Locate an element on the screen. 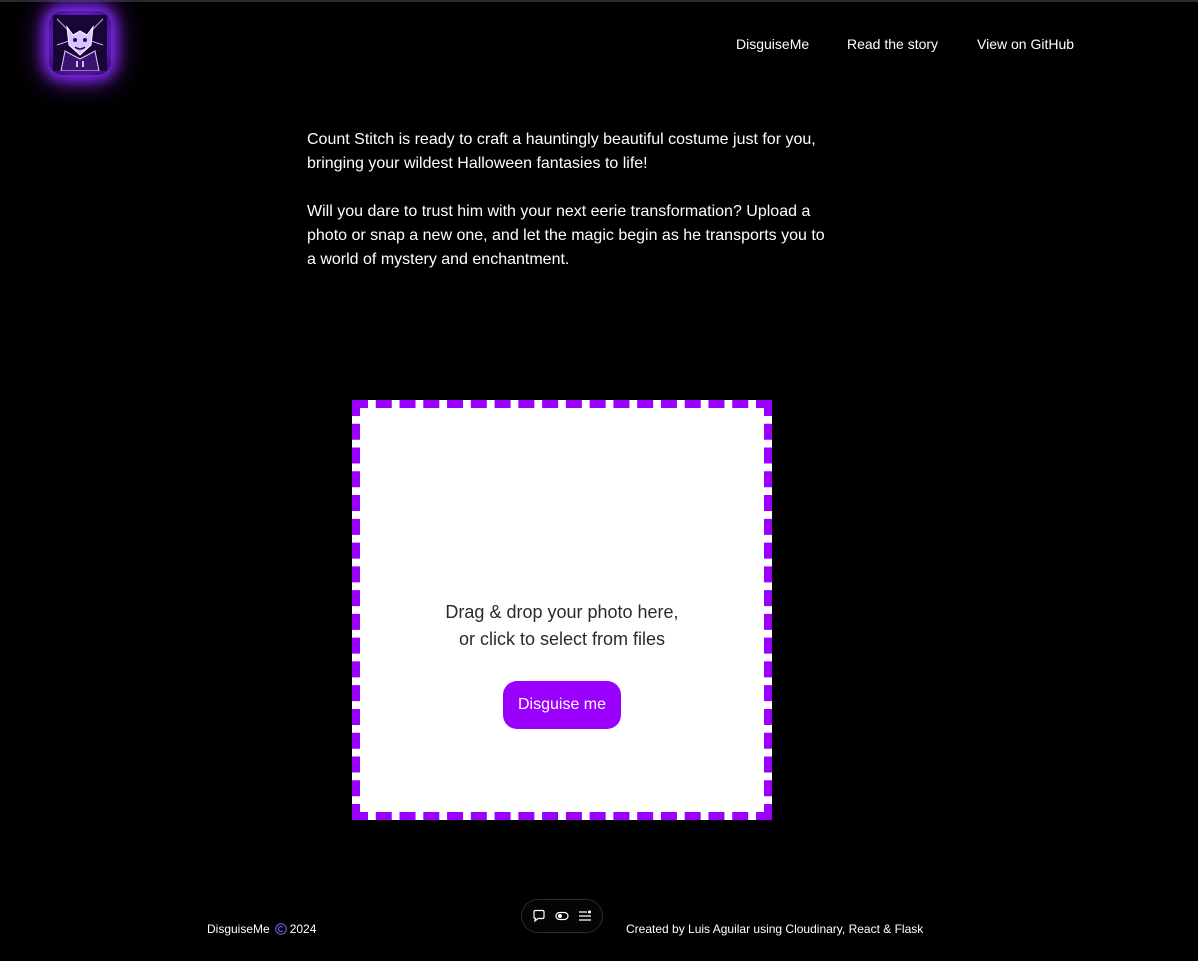 Image resolution: width=1198 pixels, height=961 pixels. comment-icon is located at coordinates (539, 916).